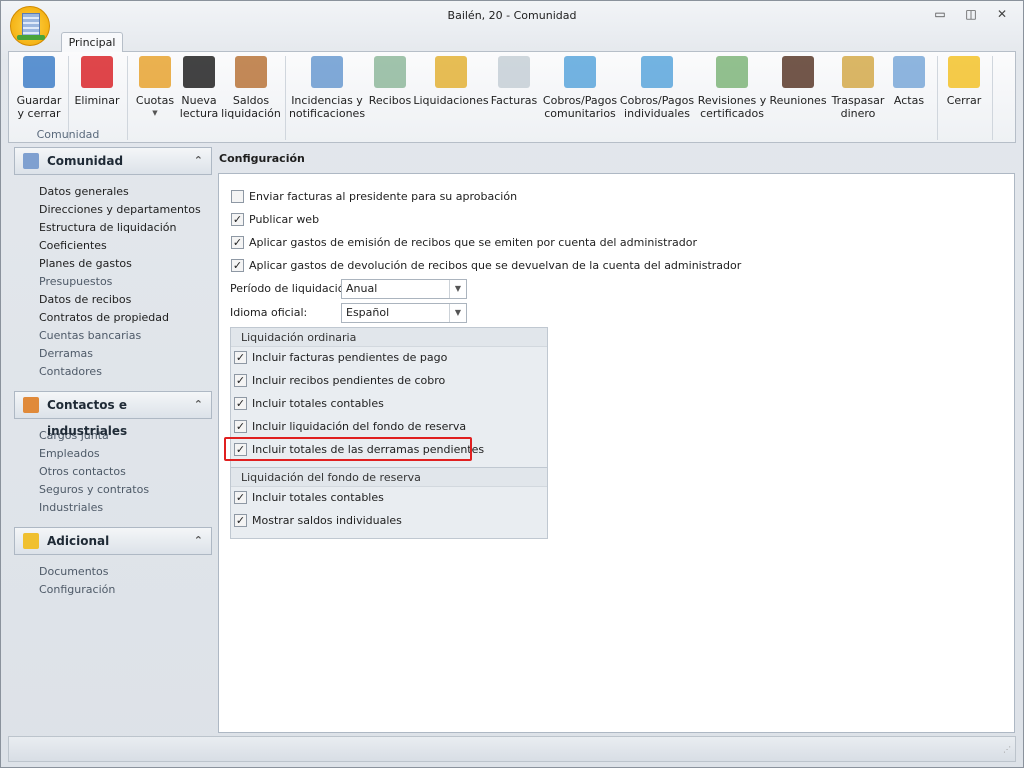 This screenshot has width=1024, height=768. I want to click on sidebar-item: Empleados, so click(112, 454).